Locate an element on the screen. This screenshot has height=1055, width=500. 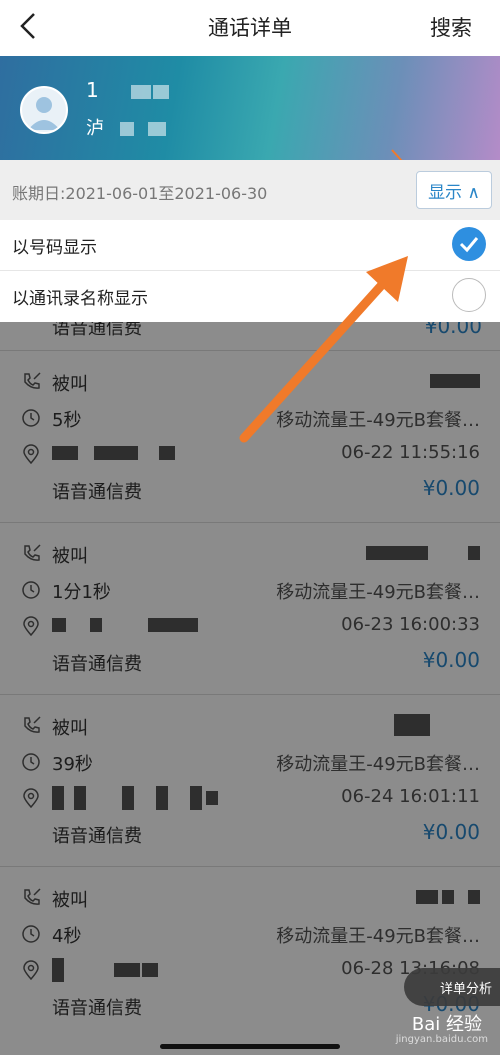
option-label: 以号码显示 is located at coordinates (54, 248).